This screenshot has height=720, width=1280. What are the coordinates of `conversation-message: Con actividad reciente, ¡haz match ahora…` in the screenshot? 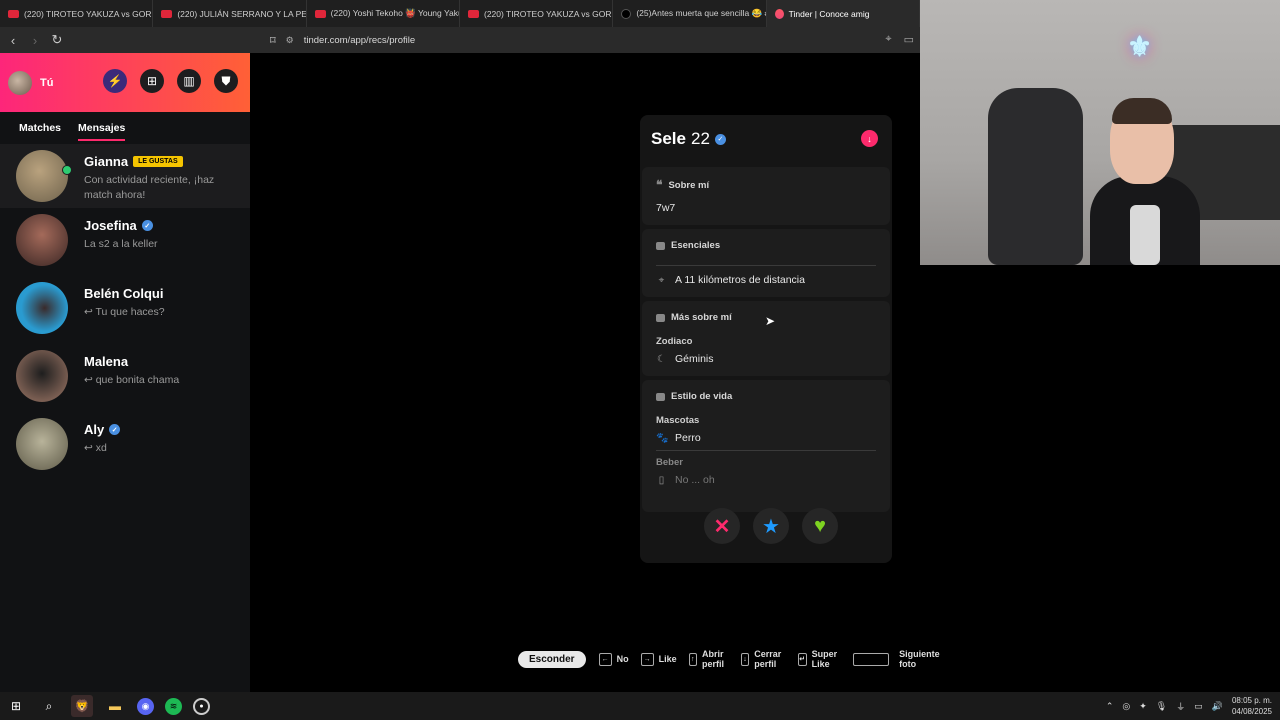 It's located at (149, 187).